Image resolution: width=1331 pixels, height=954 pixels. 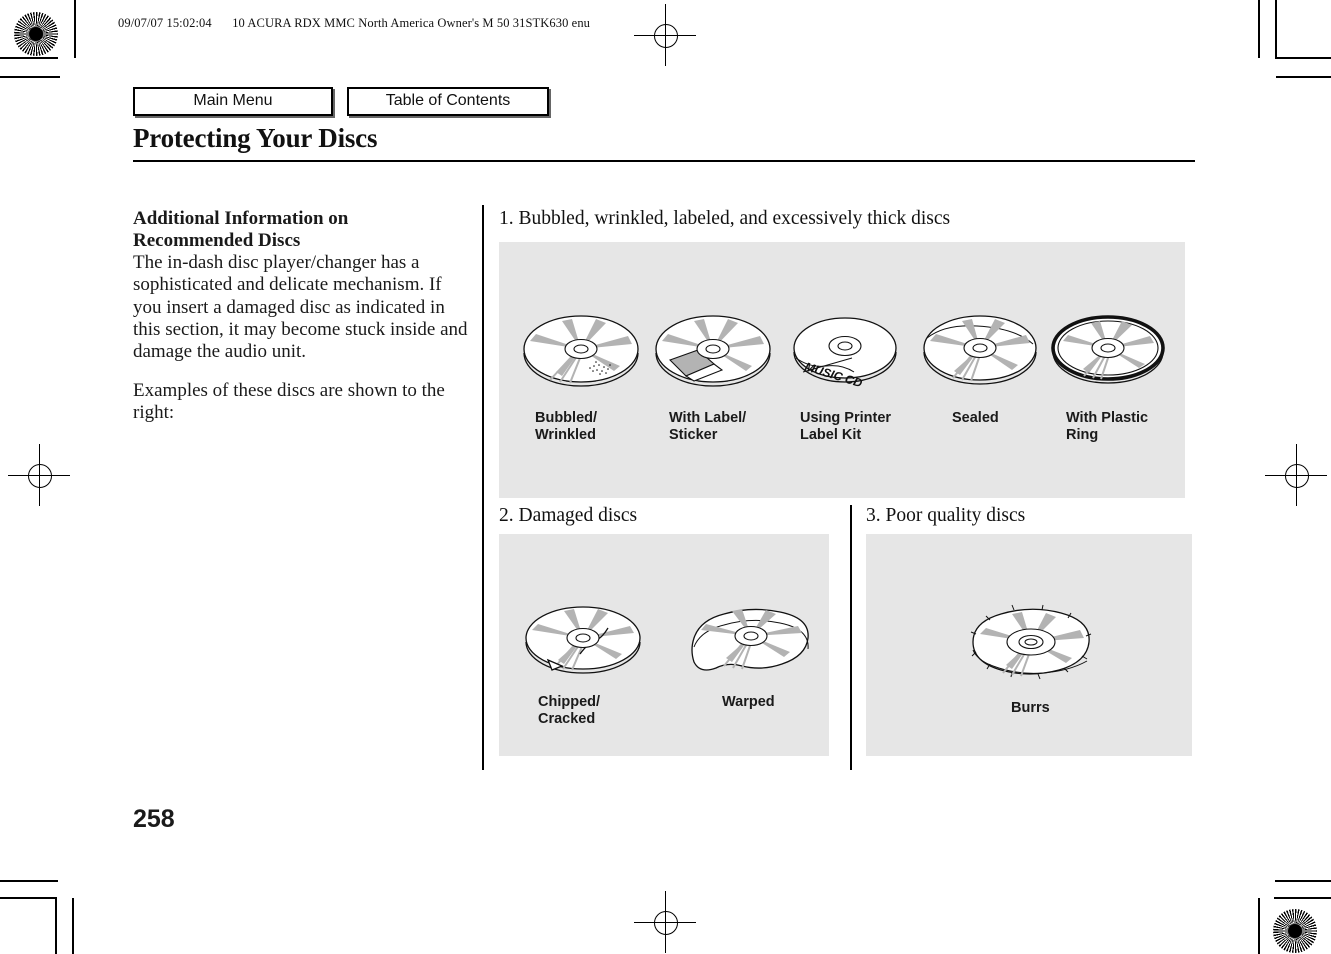 What do you see at coordinates (448, 101) in the screenshot?
I see `table-of-contents-button: Table of Contents` at bounding box center [448, 101].